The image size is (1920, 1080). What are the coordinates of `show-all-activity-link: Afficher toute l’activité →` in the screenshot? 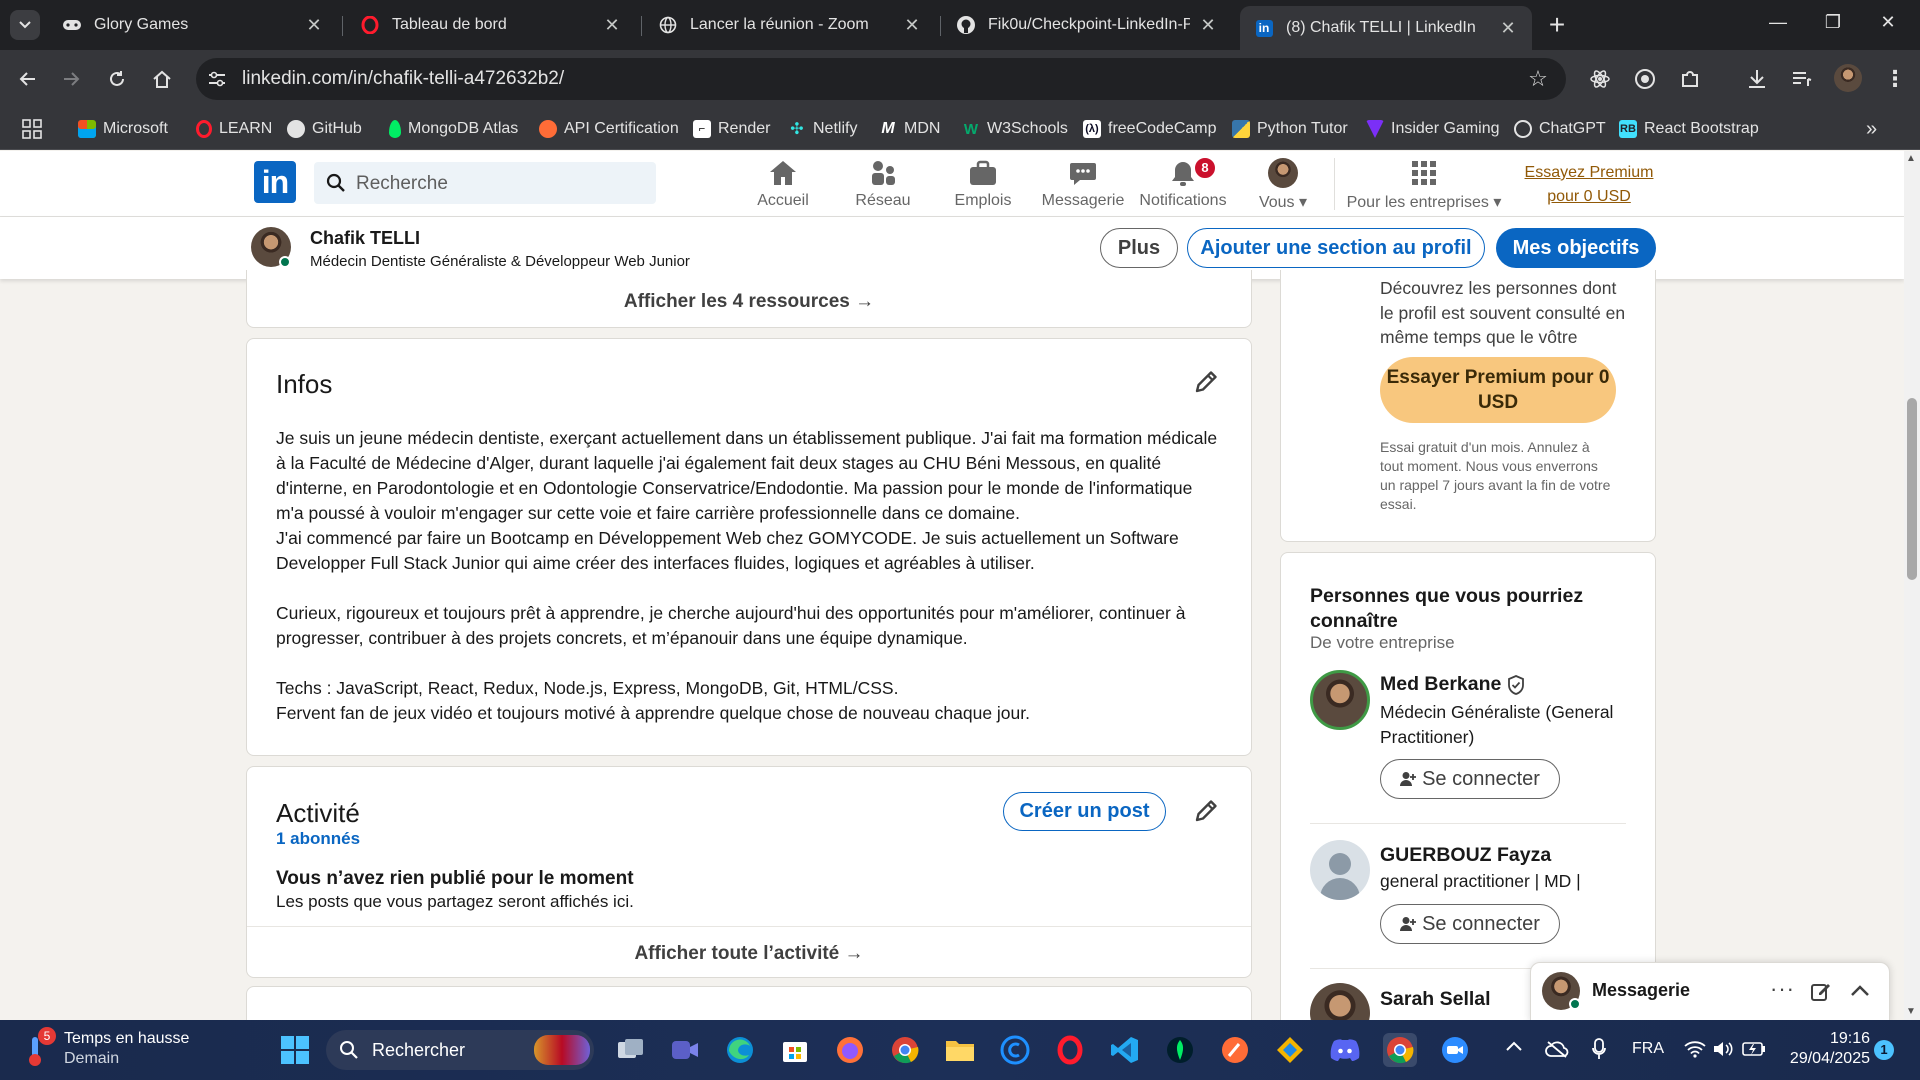 It's located at (749, 954).